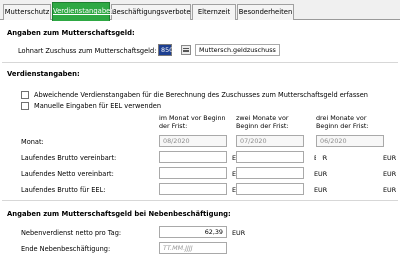  I want to click on brutto-eel-1-input, so click(193, 189).